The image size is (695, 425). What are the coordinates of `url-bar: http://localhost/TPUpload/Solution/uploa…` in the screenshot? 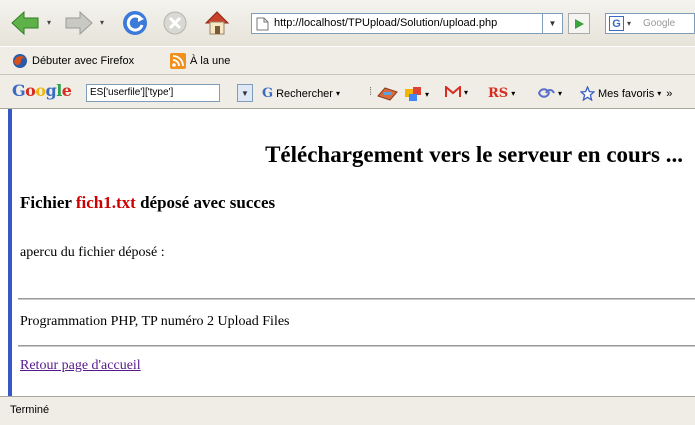 It's located at (397, 23).